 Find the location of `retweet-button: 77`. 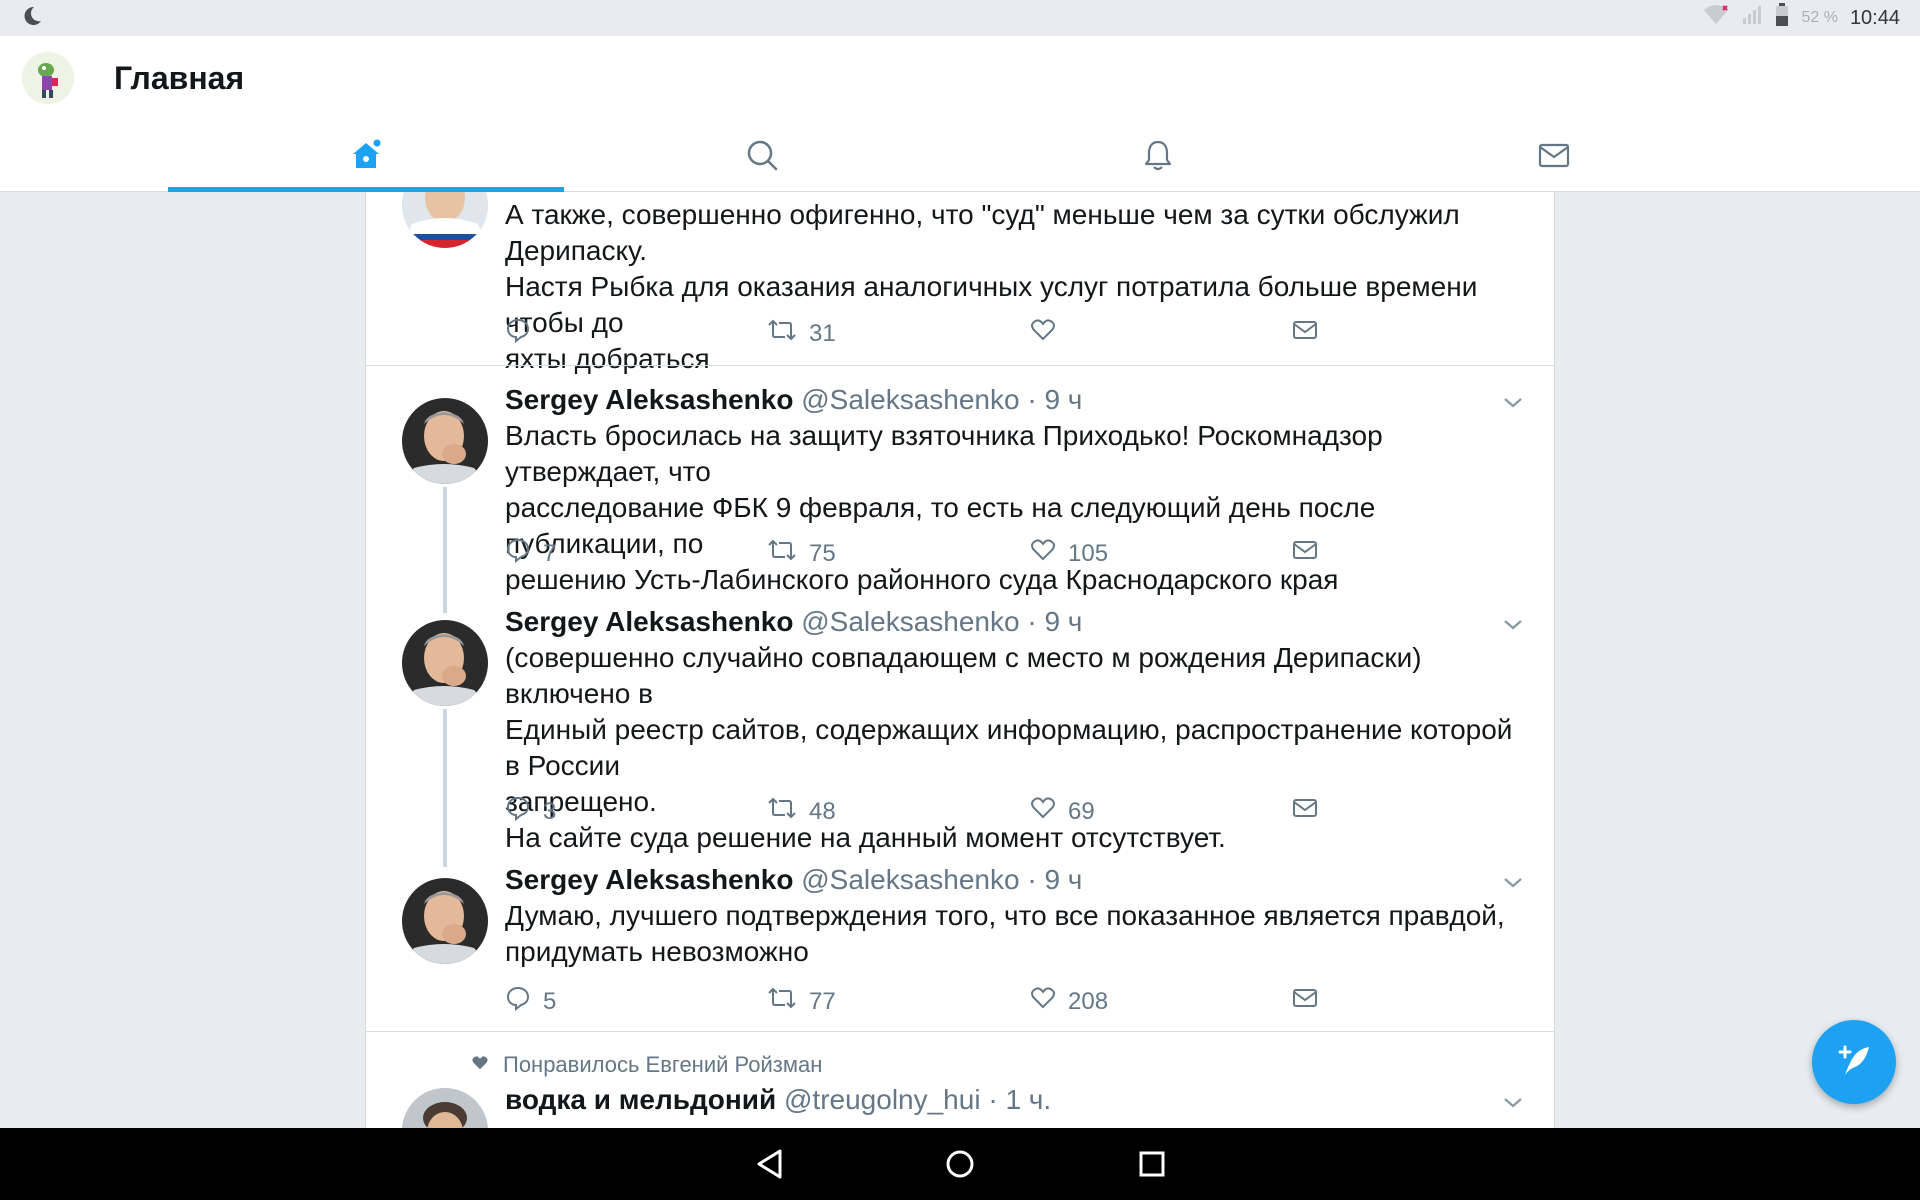

retweet-button: 77 is located at coordinates (801, 1001).